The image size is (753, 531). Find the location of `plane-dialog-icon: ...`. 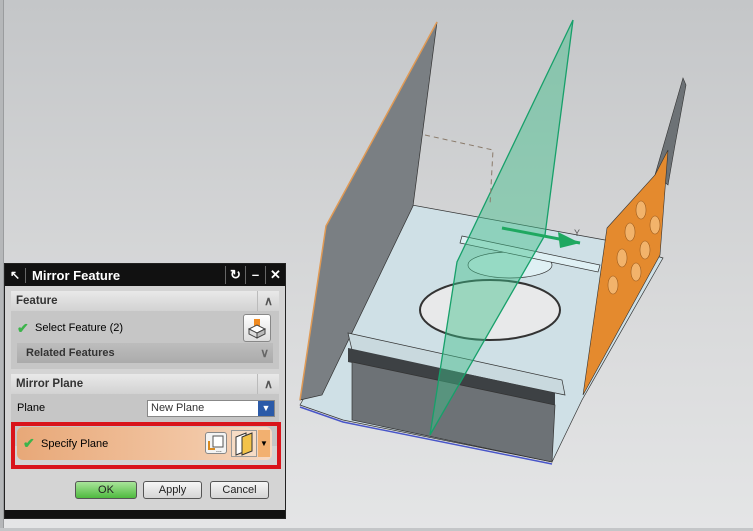

plane-dialog-icon: ... is located at coordinates (216, 443).